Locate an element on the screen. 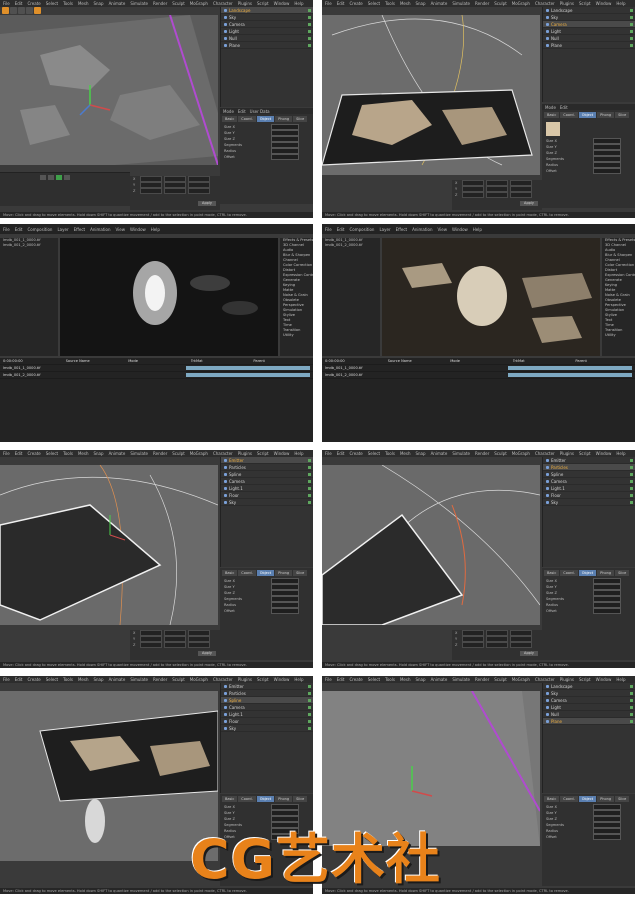 Image resolution: width=635 pixels, height=899 pixels. object-row: Plane is located at coordinates (589, 45).